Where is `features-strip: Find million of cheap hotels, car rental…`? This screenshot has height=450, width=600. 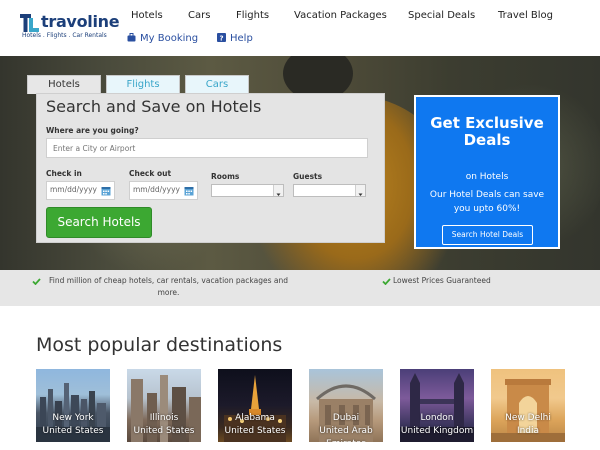
features-strip: Find million of cheap hotels, car rental… is located at coordinates (300, 288).